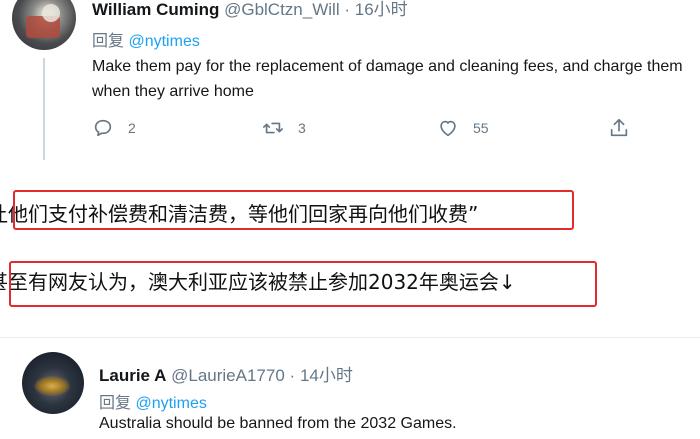  Describe the element at coordinates (284, 128) in the screenshot. I see `retweet-button: 3` at that location.